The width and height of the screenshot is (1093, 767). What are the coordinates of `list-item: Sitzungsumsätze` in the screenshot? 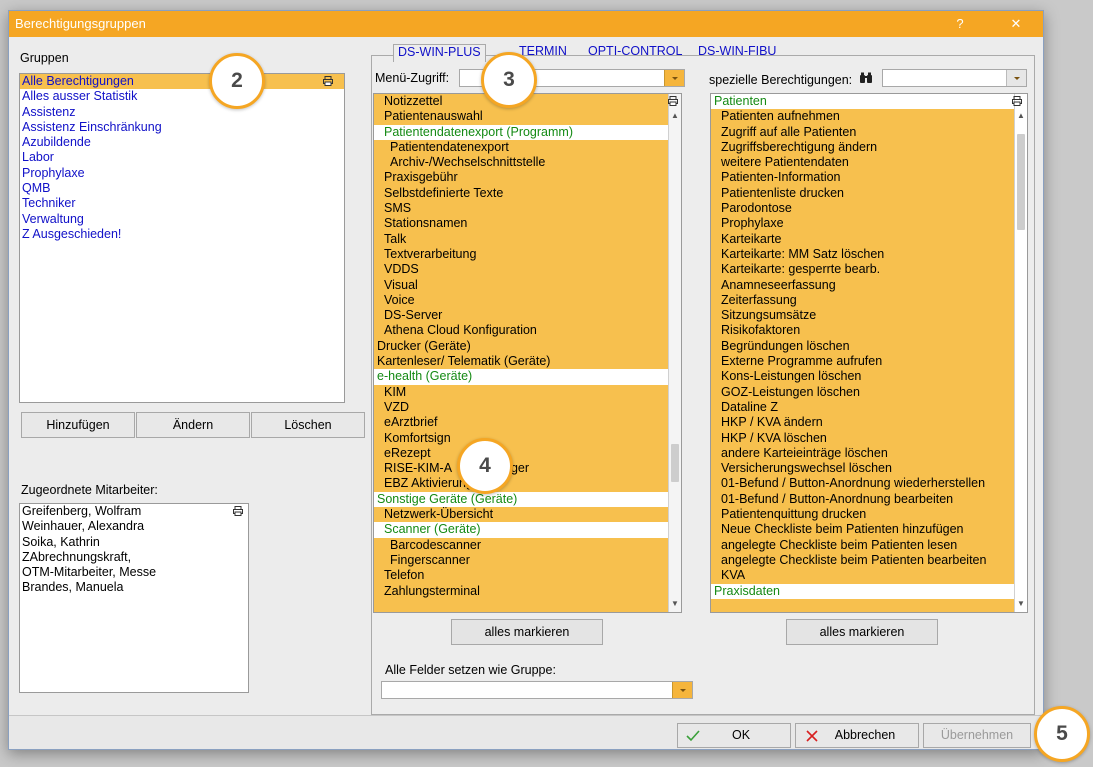 It's located at (869, 315).